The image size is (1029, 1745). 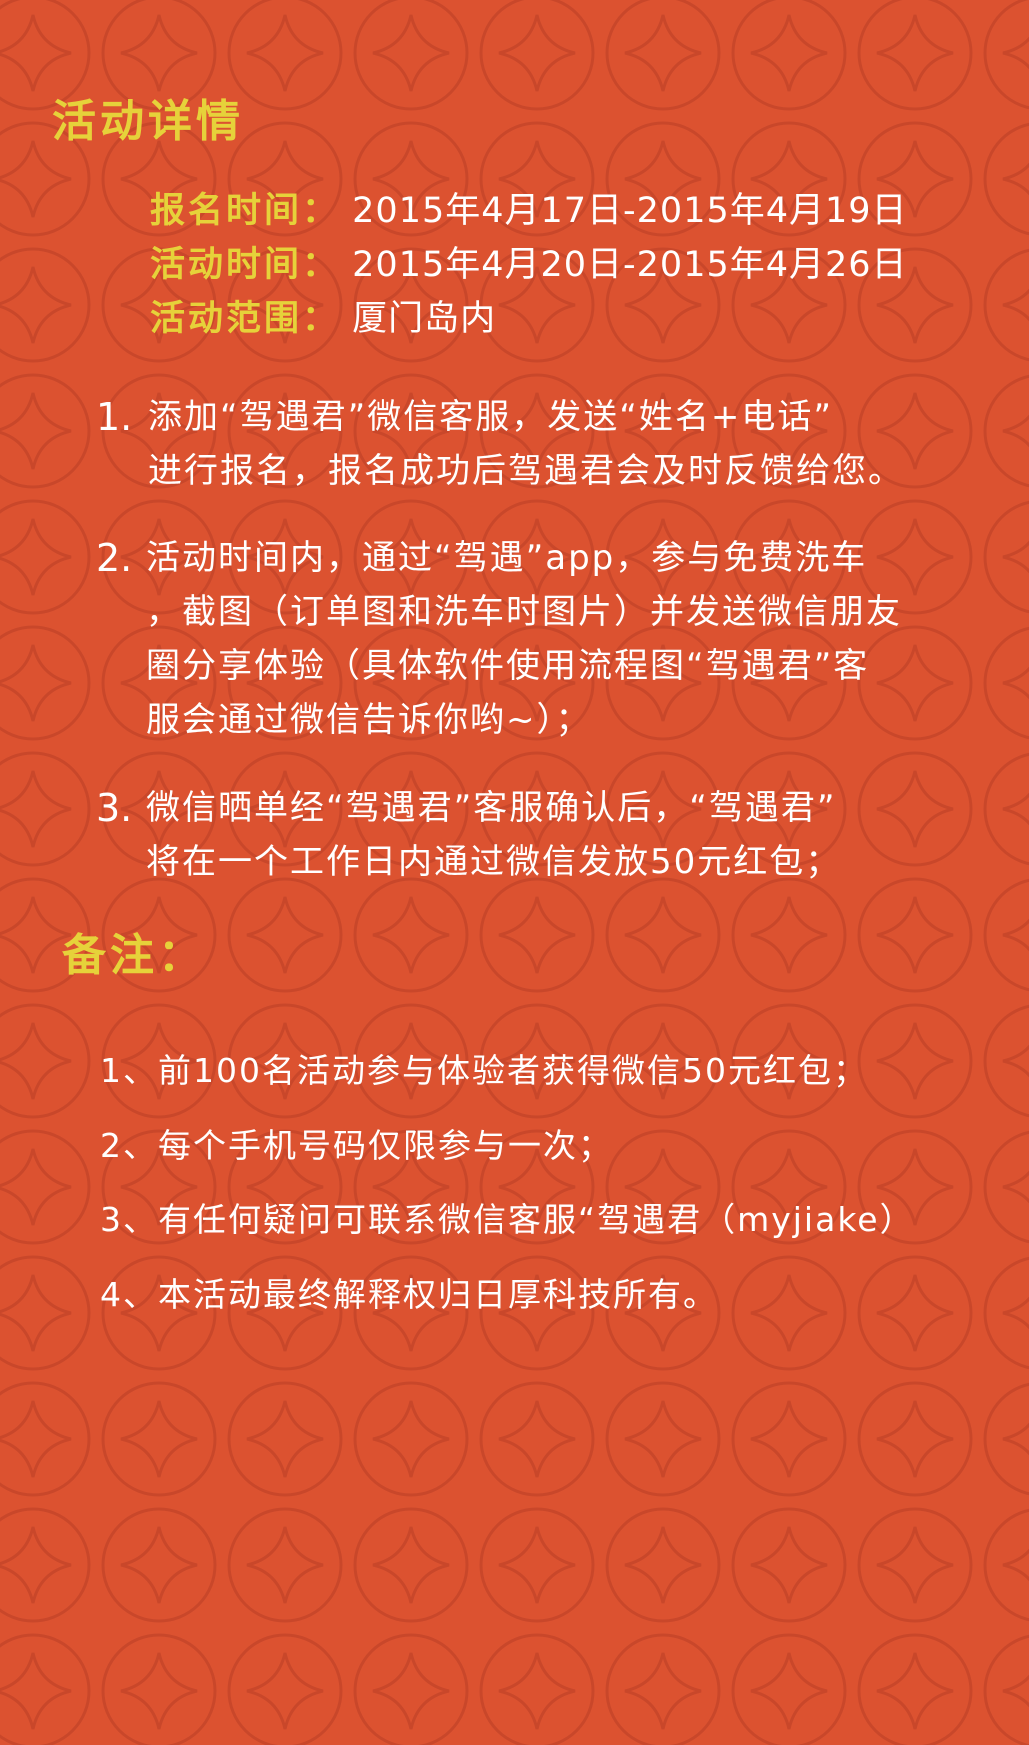 I want to click on step-3-line: 将在一个工作日内通过微信发放50元红包；, so click(x=494, y=862).